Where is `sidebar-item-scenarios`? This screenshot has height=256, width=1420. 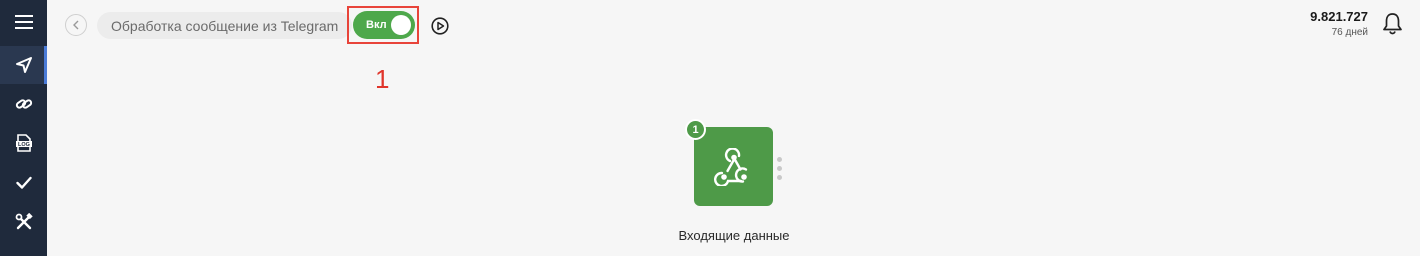
sidebar-item-scenarios is located at coordinates (23, 65).